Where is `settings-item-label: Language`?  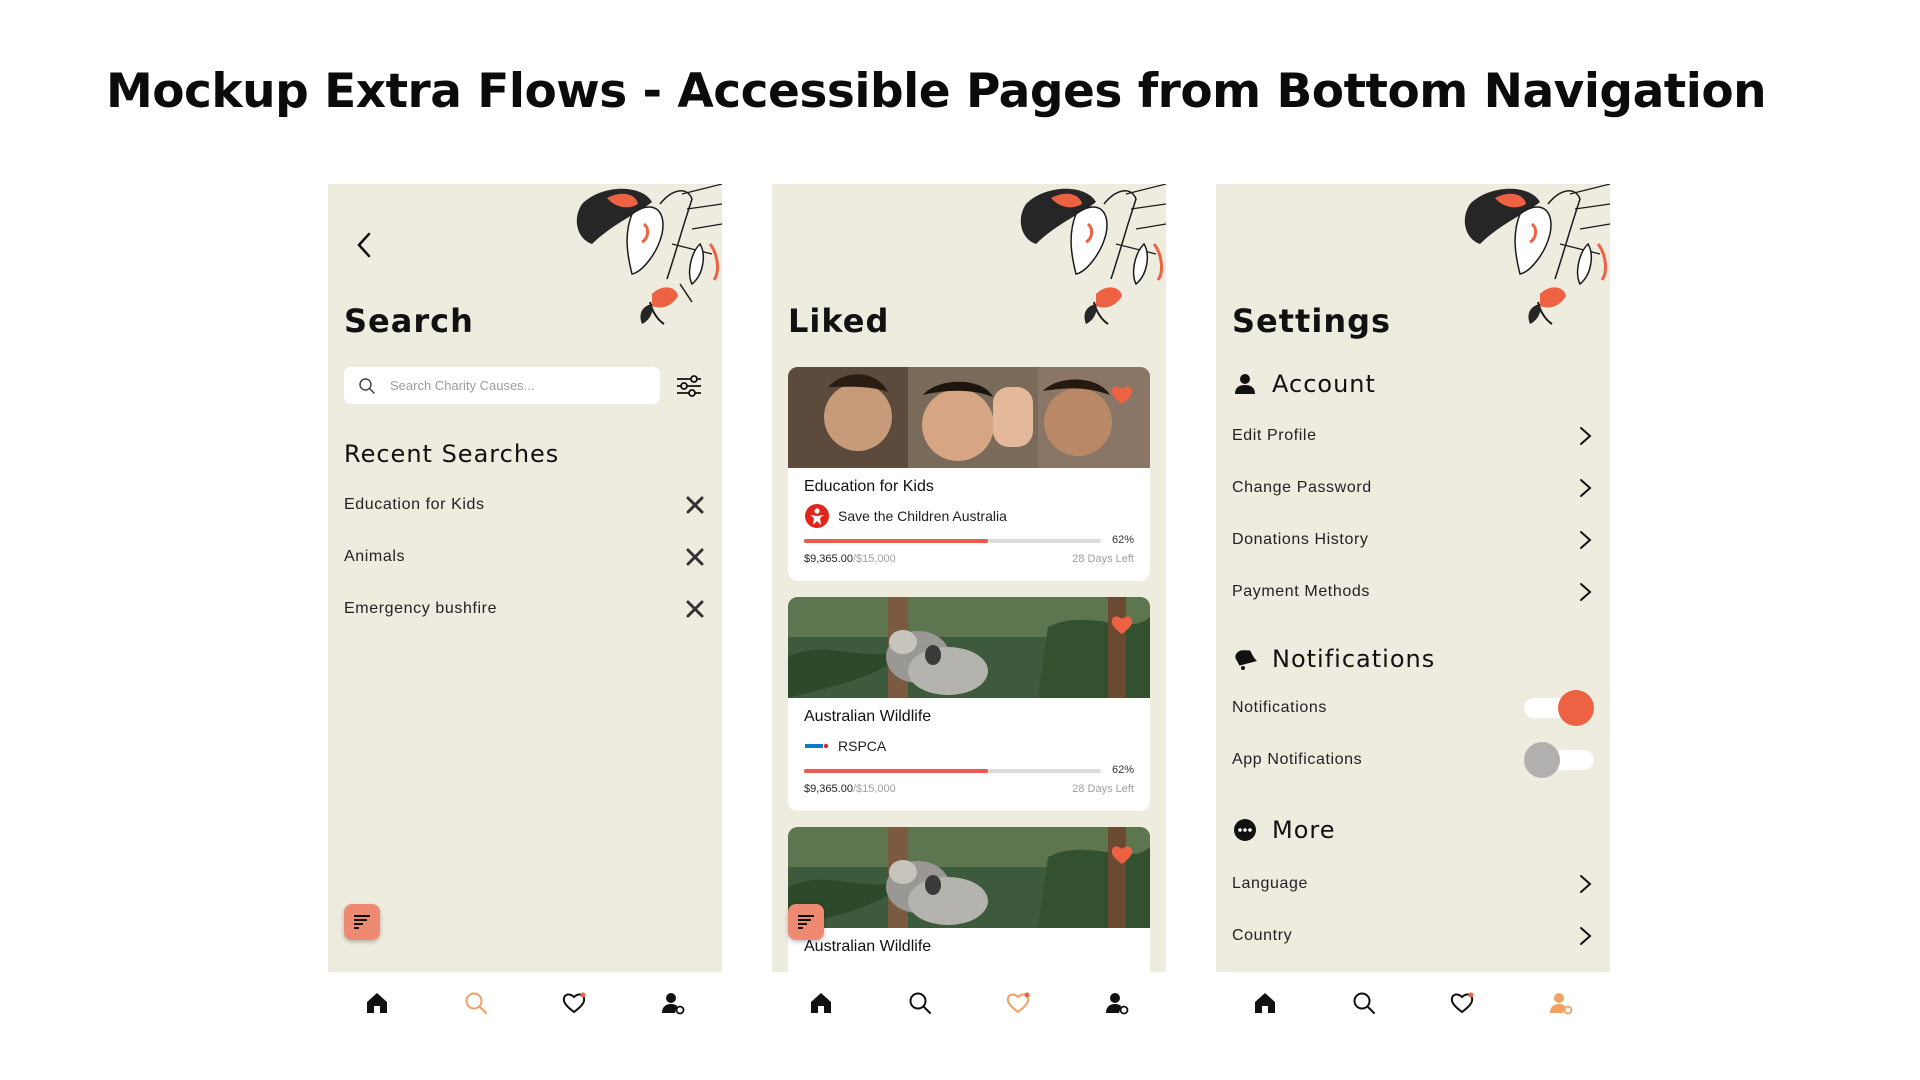
settings-item-label: Language is located at coordinates (1270, 883).